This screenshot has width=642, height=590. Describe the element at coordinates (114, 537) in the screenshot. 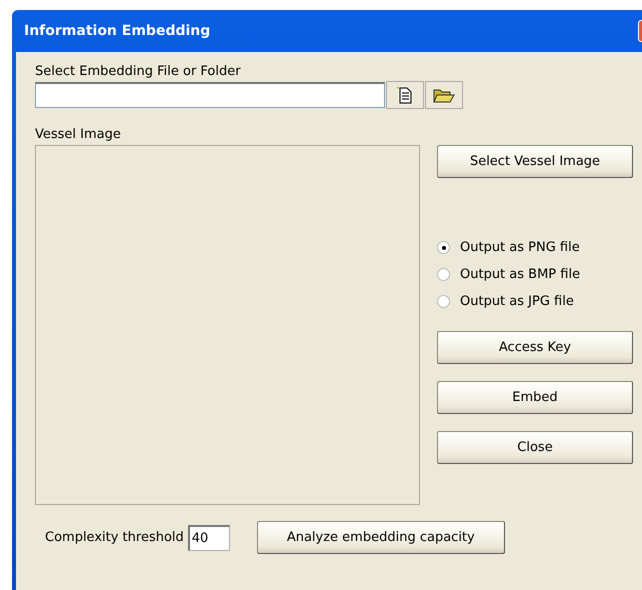

I see `threshold-label: Complexity threshold` at that location.